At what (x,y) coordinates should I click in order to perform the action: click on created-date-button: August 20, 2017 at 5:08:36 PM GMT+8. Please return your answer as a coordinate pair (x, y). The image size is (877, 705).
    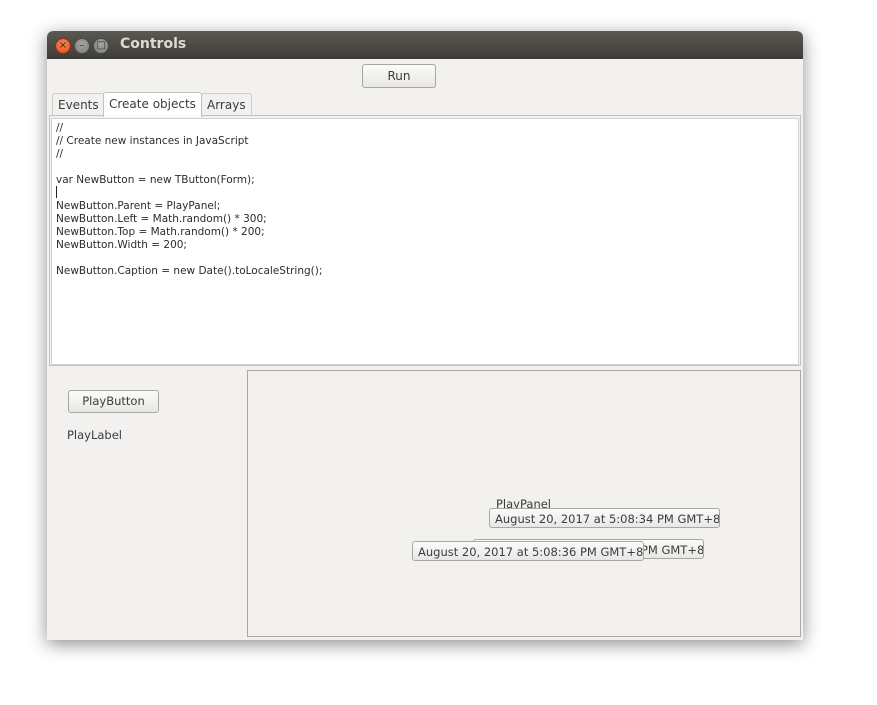
    Looking at the image, I should click on (528, 551).